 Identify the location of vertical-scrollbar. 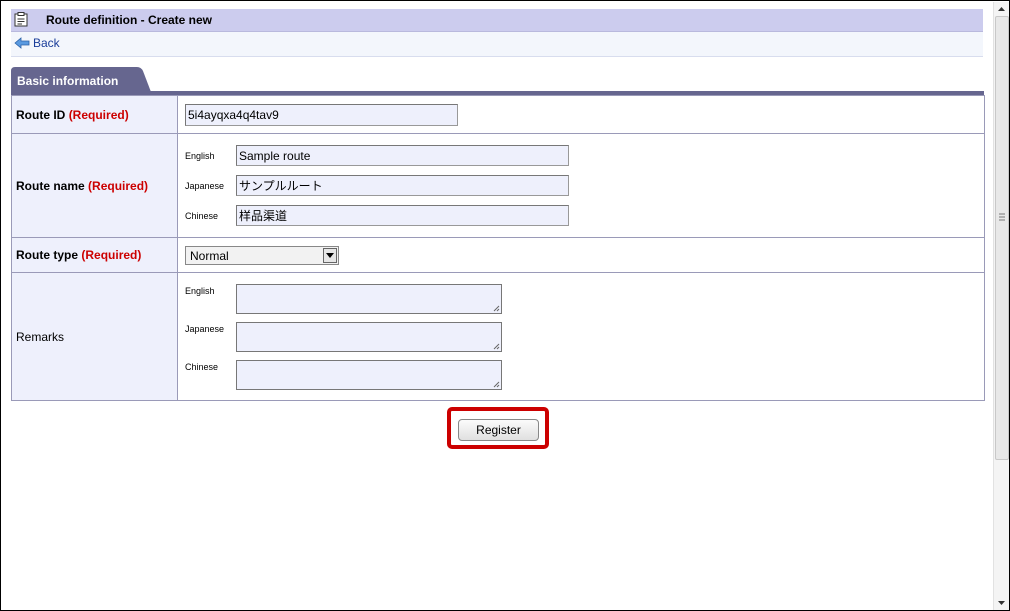
(1001, 306).